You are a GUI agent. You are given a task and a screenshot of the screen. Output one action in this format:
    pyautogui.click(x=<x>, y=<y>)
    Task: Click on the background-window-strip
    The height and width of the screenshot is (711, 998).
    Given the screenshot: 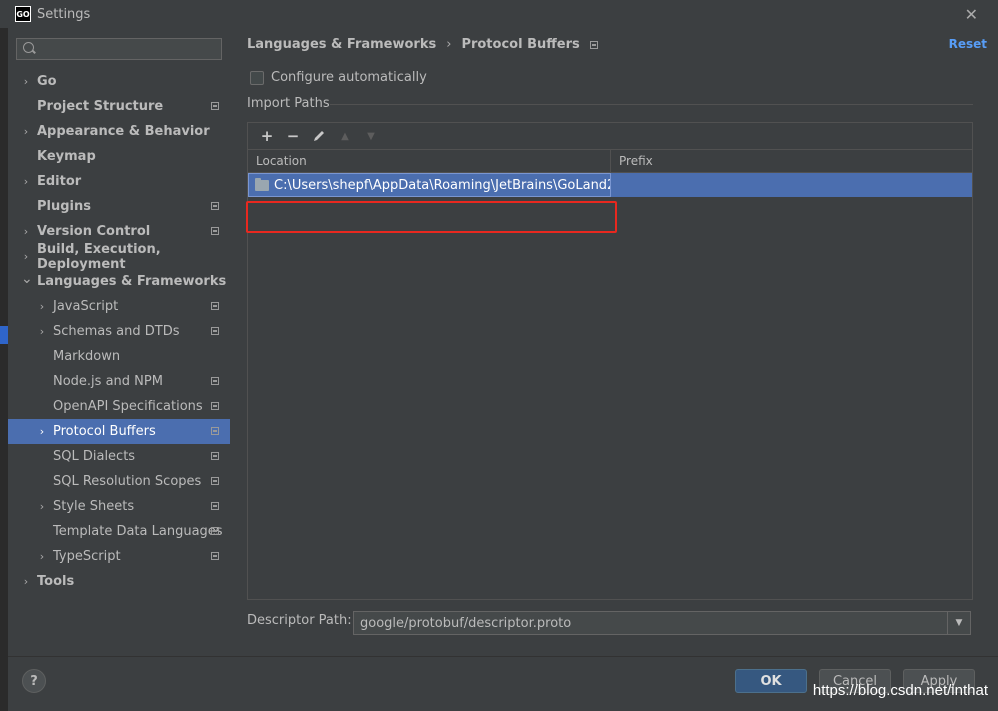 What is the action you would take?
    pyautogui.click(x=4, y=369)
    